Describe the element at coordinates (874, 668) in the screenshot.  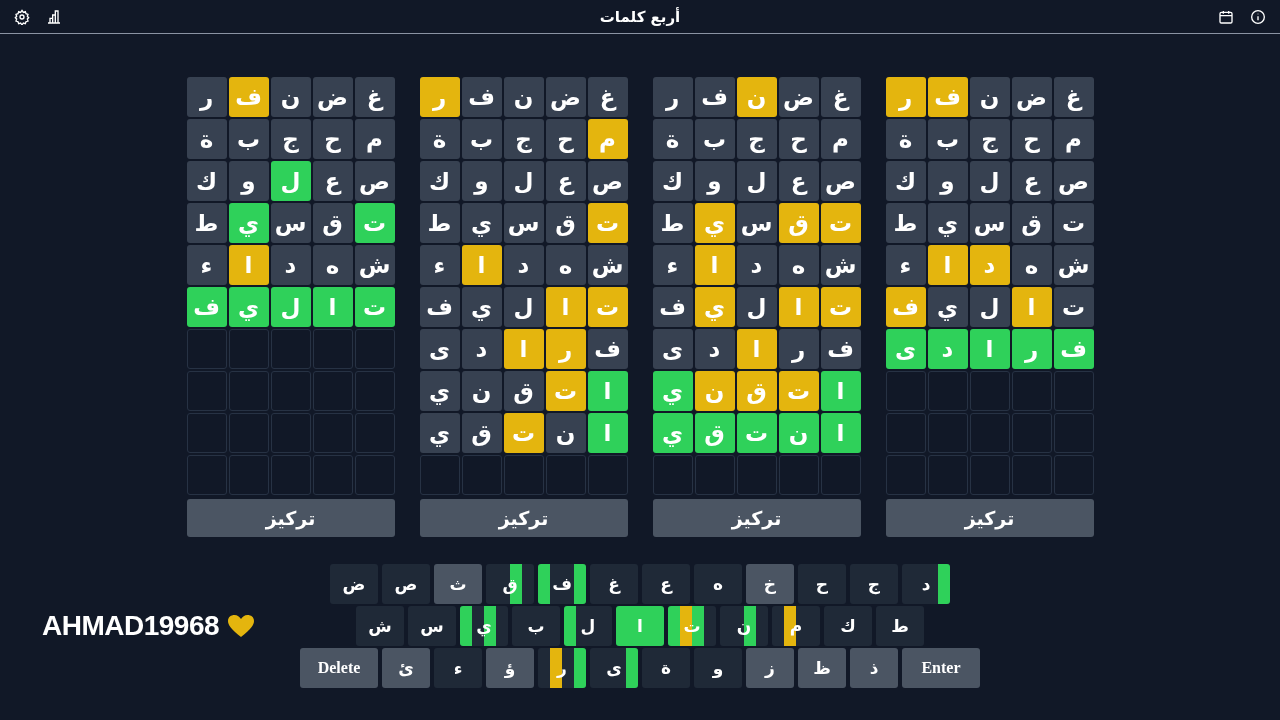
I see `keyboard-key: ذ` at that location.